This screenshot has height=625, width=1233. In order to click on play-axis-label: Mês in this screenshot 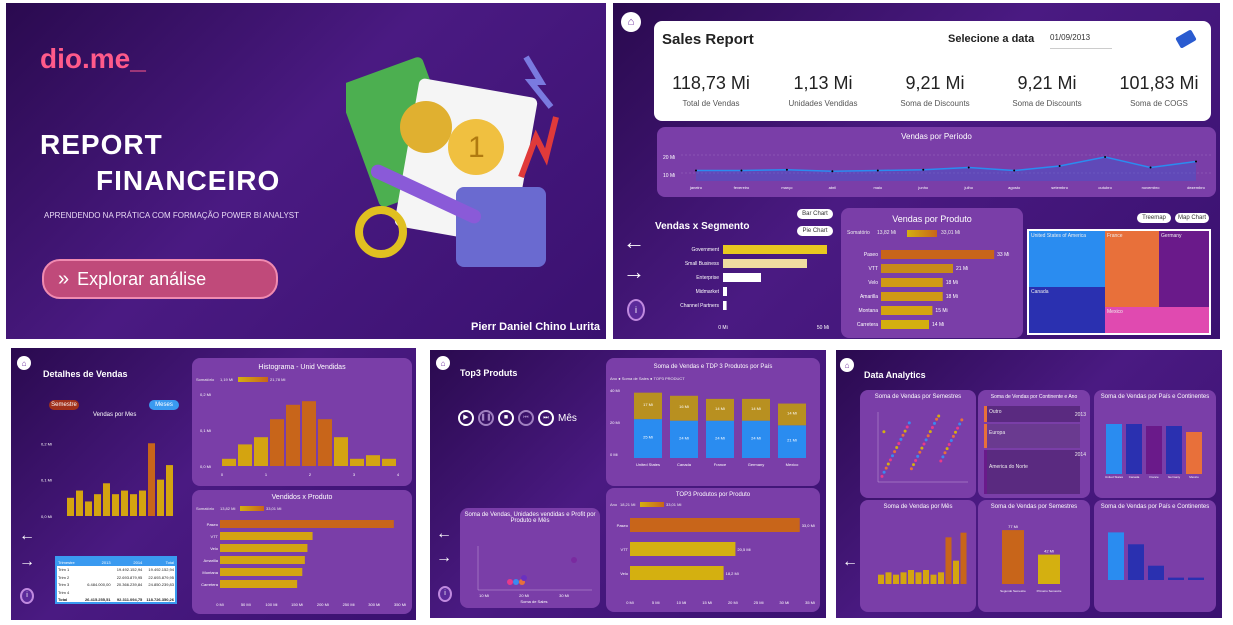, I will do `click(567, 418)`.